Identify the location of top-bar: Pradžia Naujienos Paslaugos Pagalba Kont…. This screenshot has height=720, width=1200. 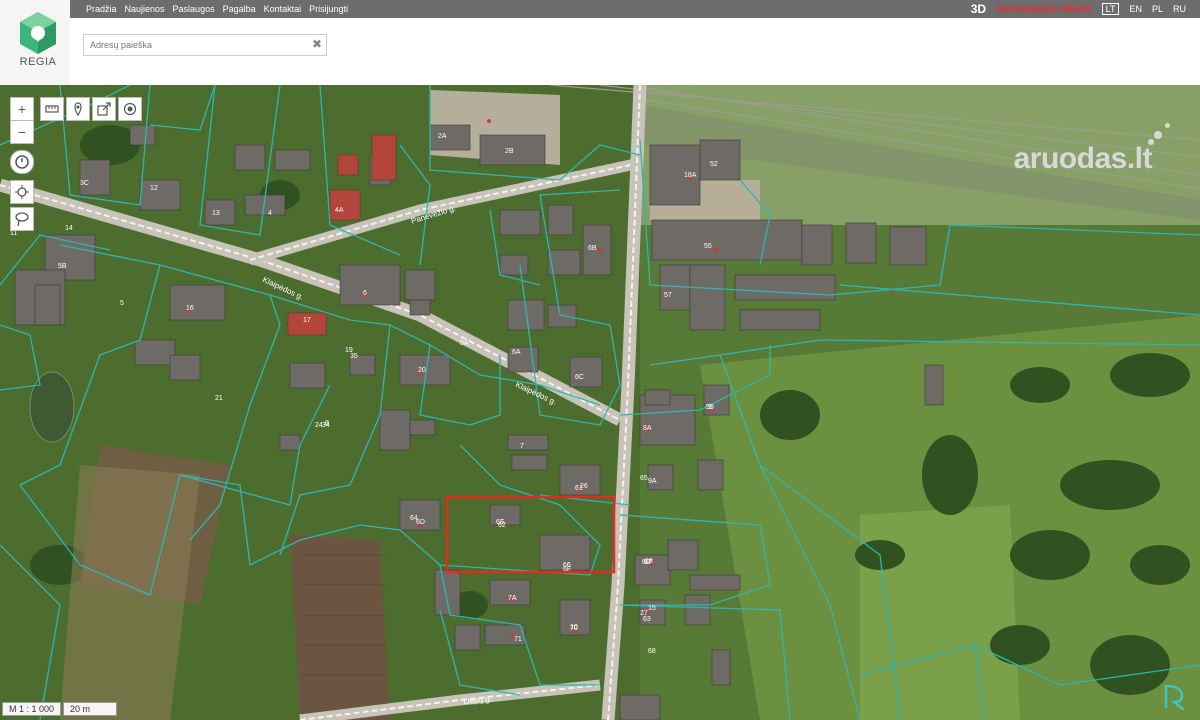
(600, 9).